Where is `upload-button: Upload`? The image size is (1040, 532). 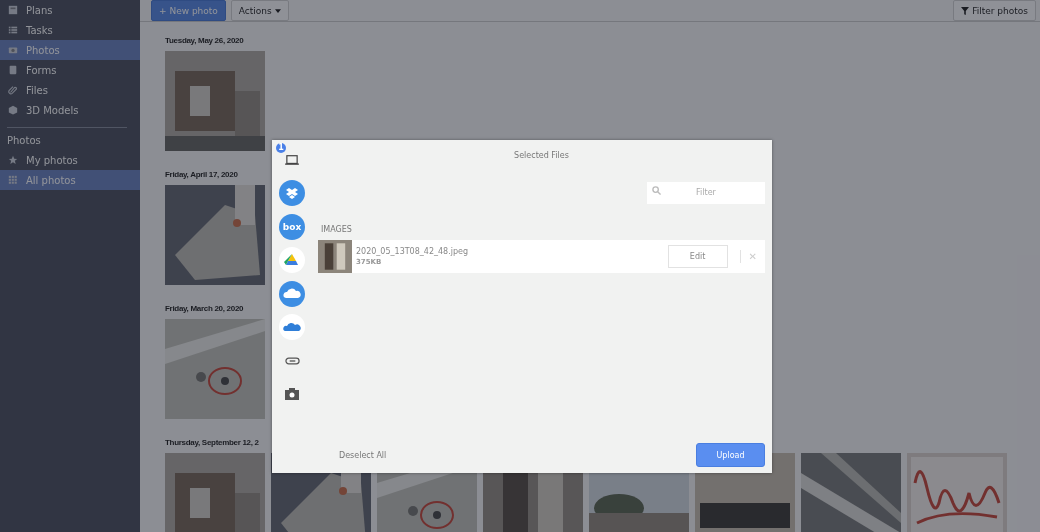
upload-button: Upload is located at coordinates (730, 455).